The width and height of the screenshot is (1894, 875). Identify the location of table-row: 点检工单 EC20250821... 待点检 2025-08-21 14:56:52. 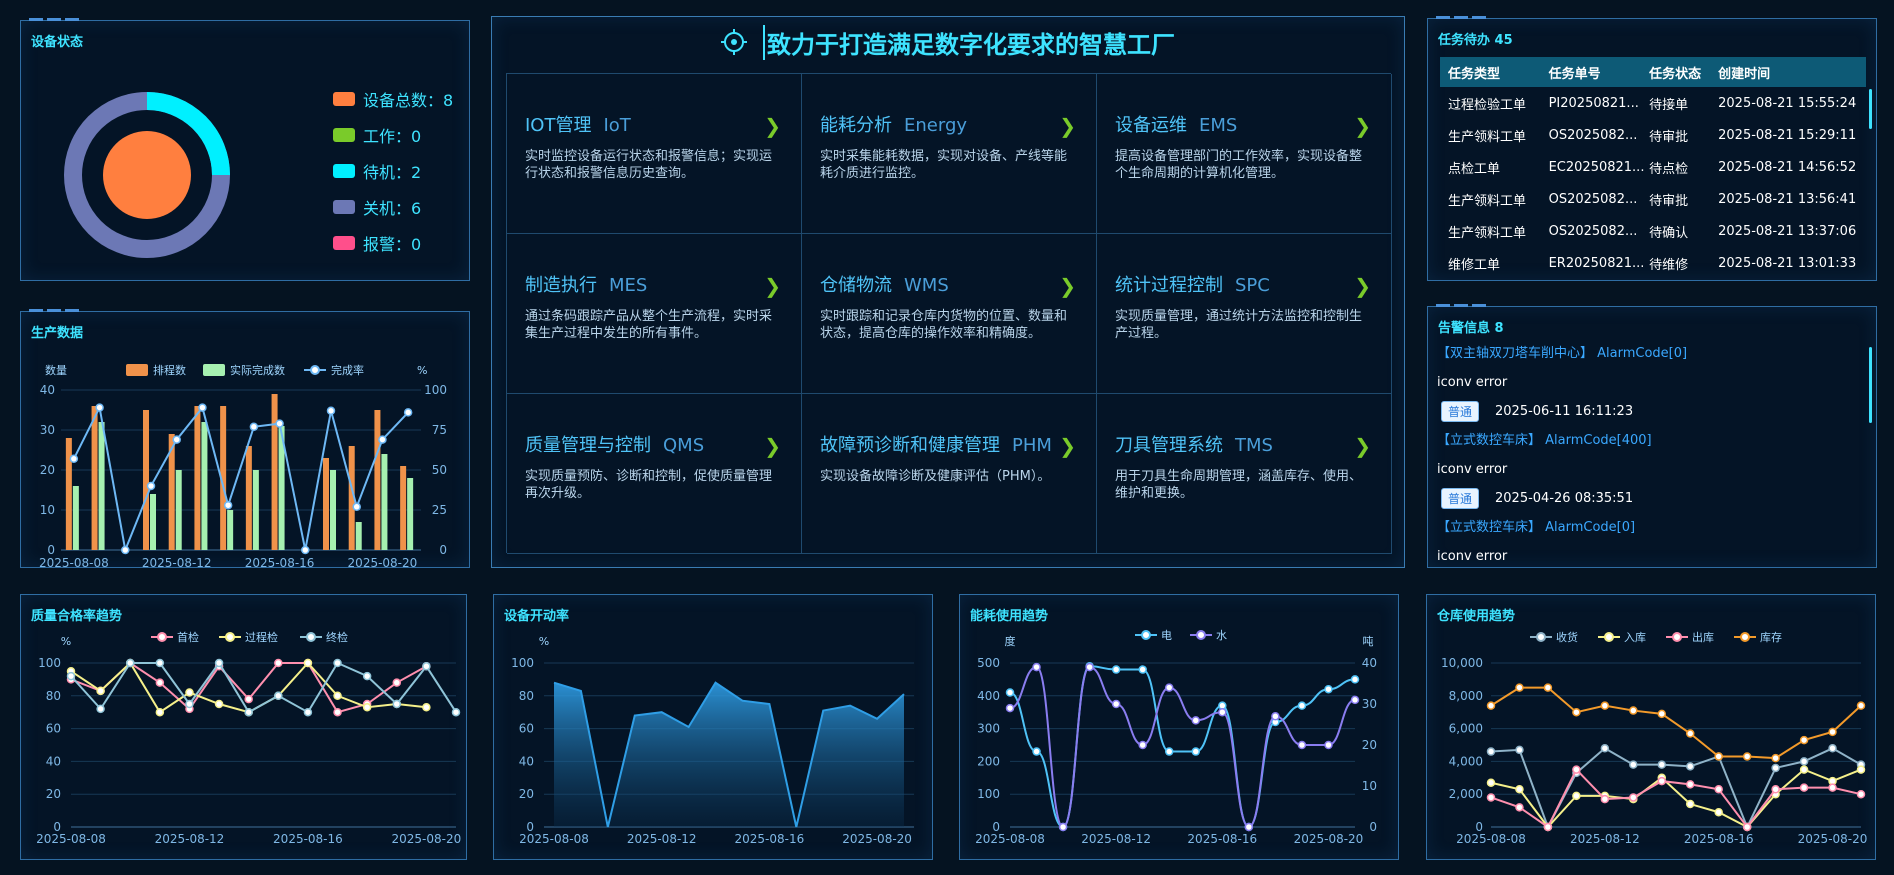
(1653, 167).